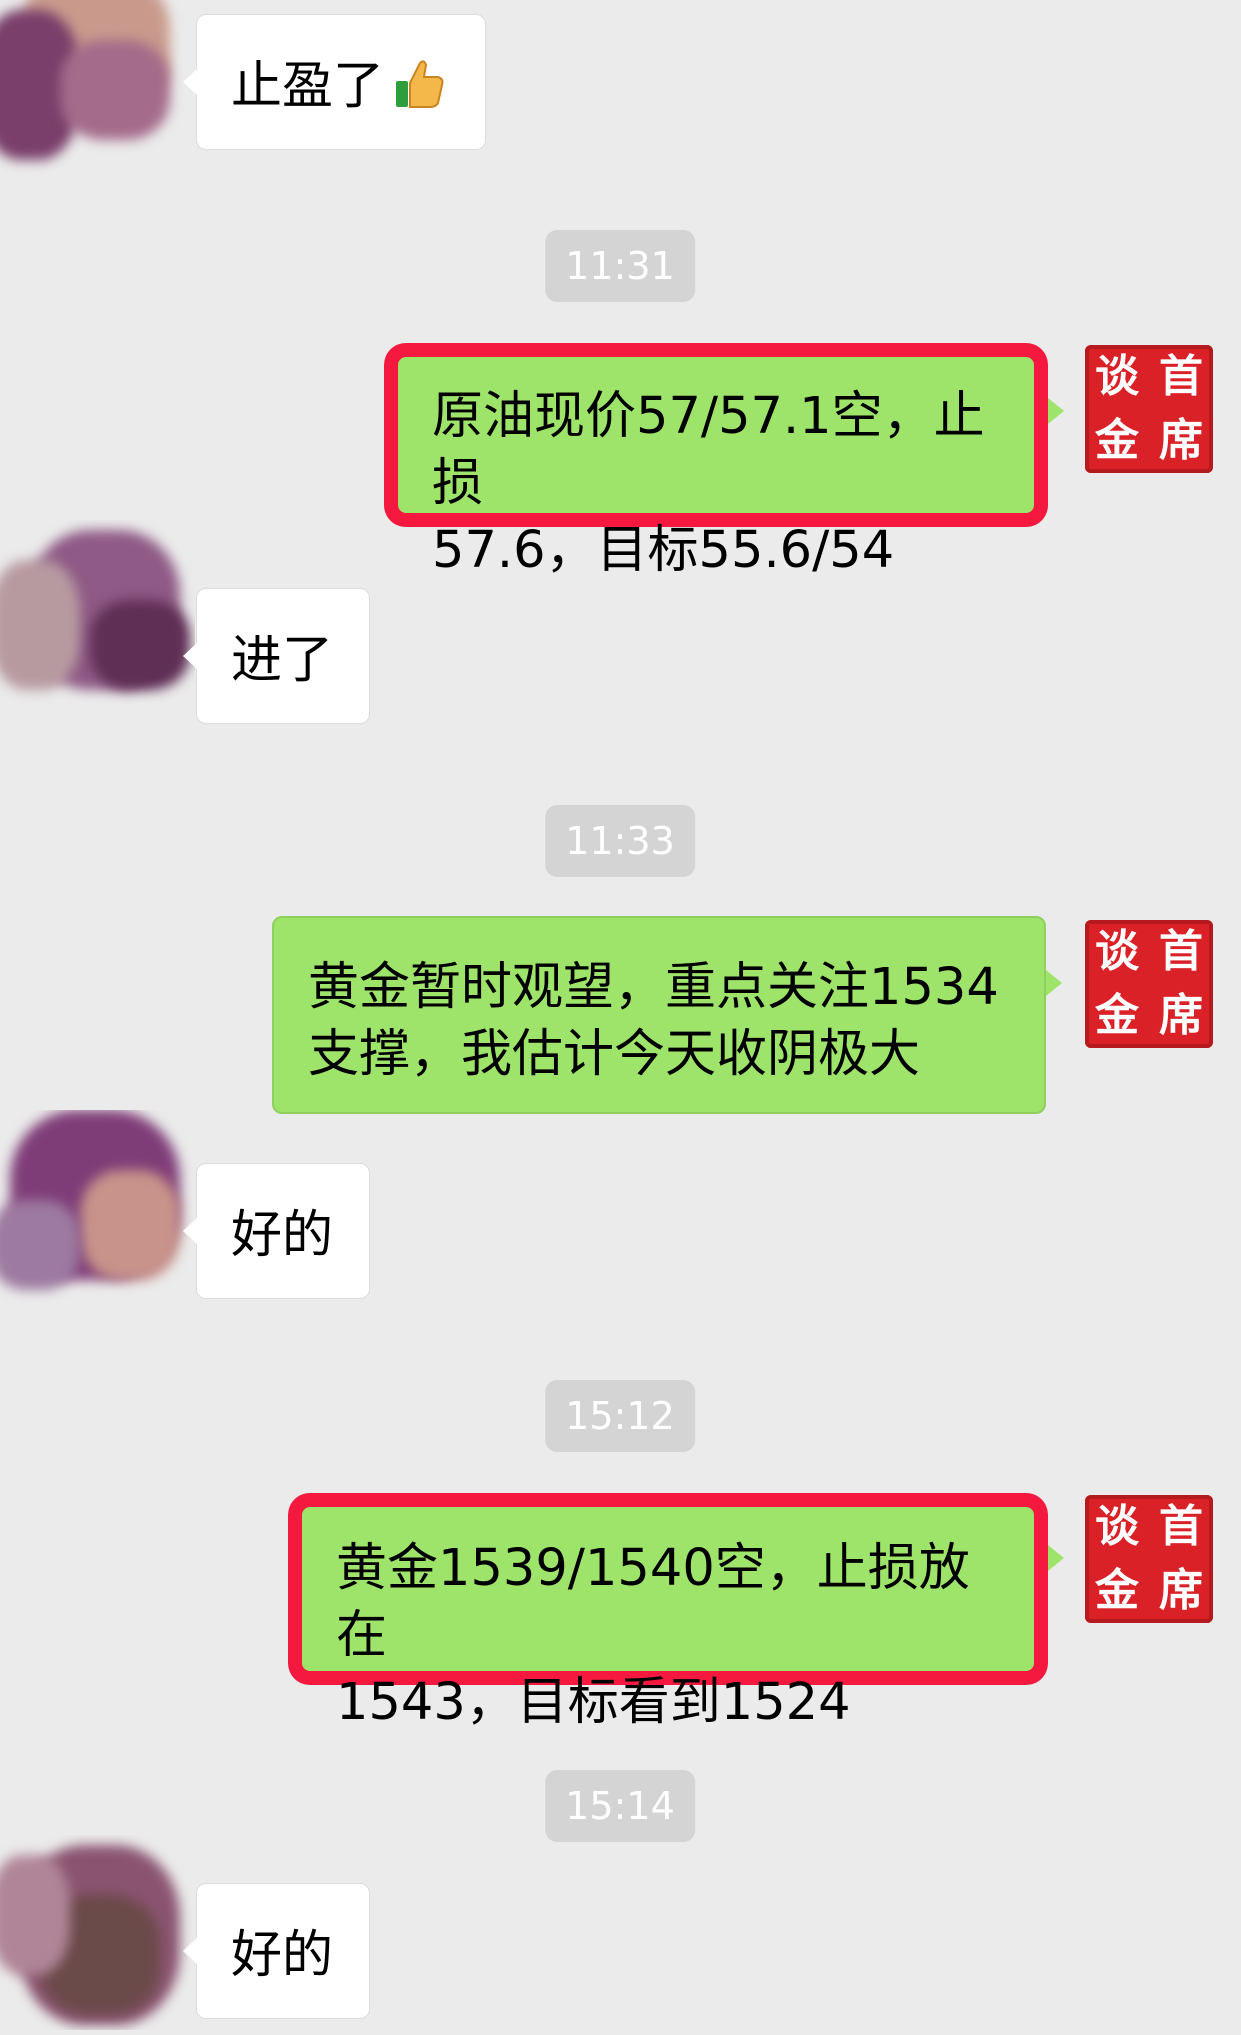 The height and width of the screenshot is (2035, 1241). I want to click on timestamp: 15:12, so click(620, 1416).